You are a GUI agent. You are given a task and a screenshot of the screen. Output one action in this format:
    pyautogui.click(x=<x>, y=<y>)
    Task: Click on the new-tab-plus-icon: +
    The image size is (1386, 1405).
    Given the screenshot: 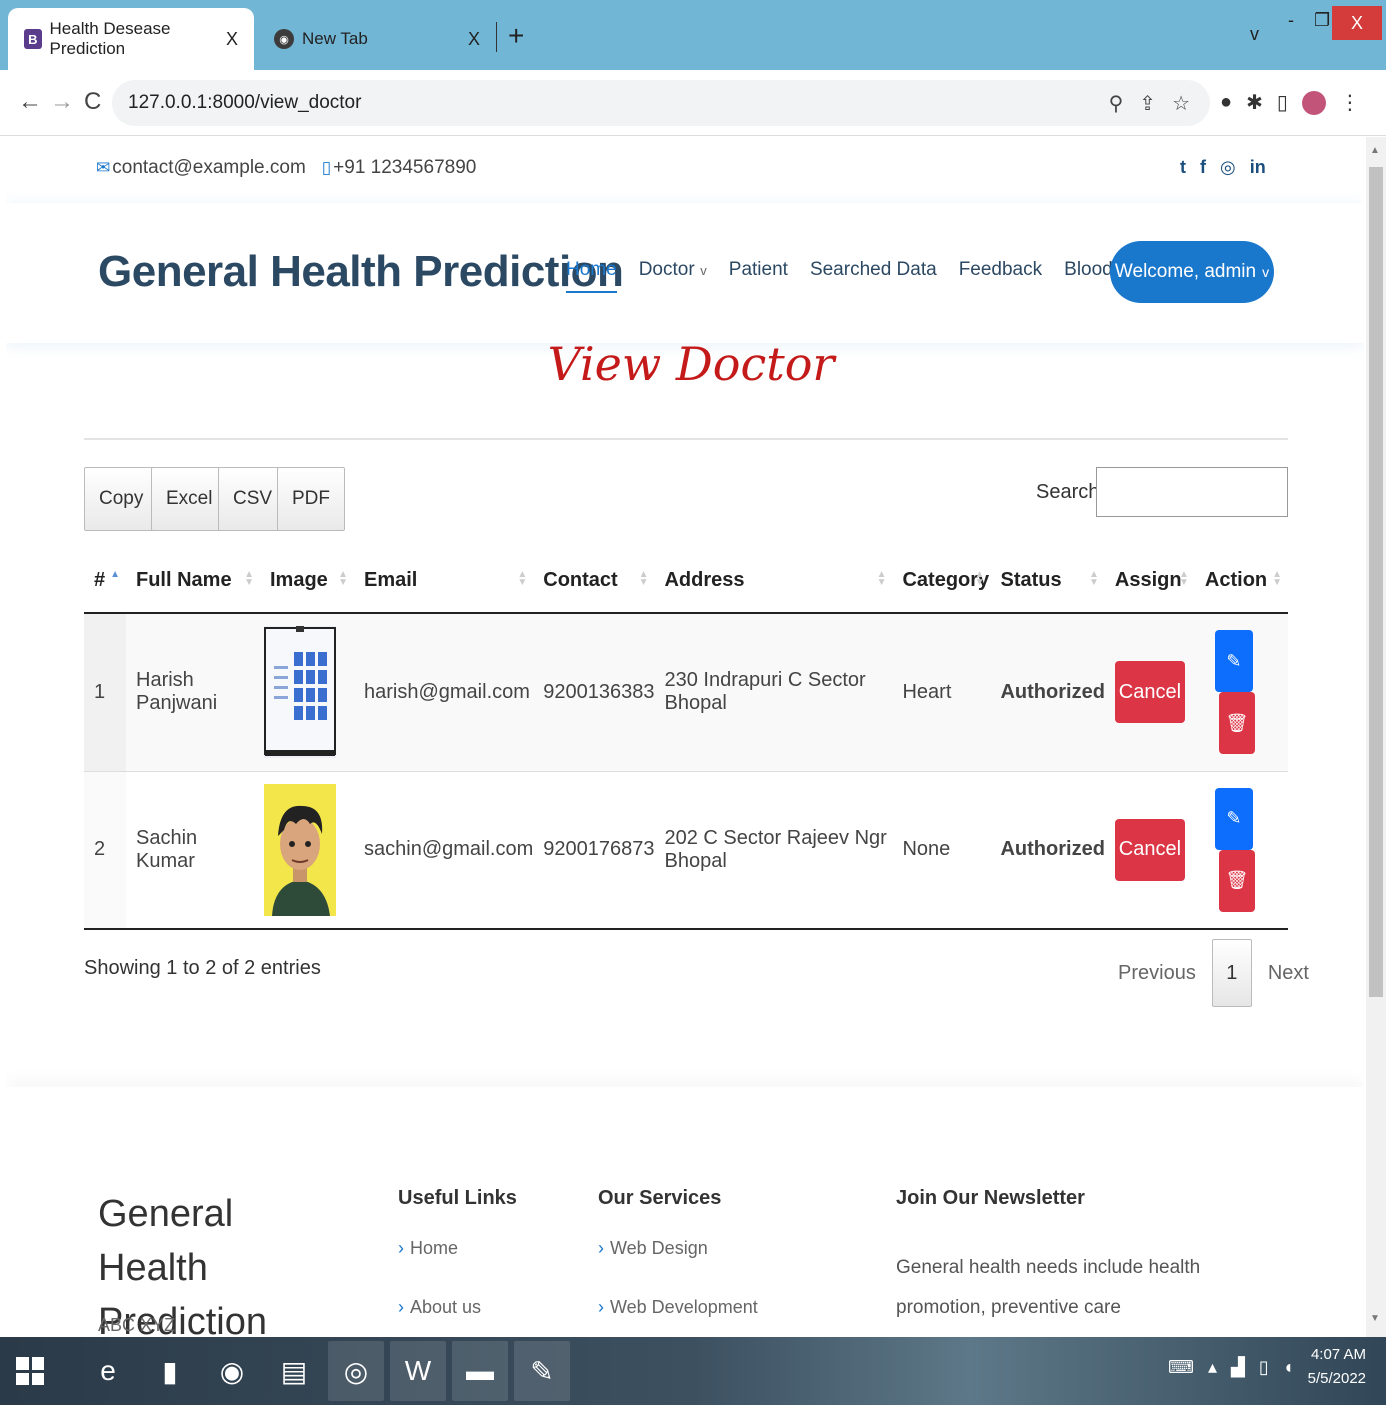 What is the action you would take?
    pyautogui.click(x=516, y=36)
    